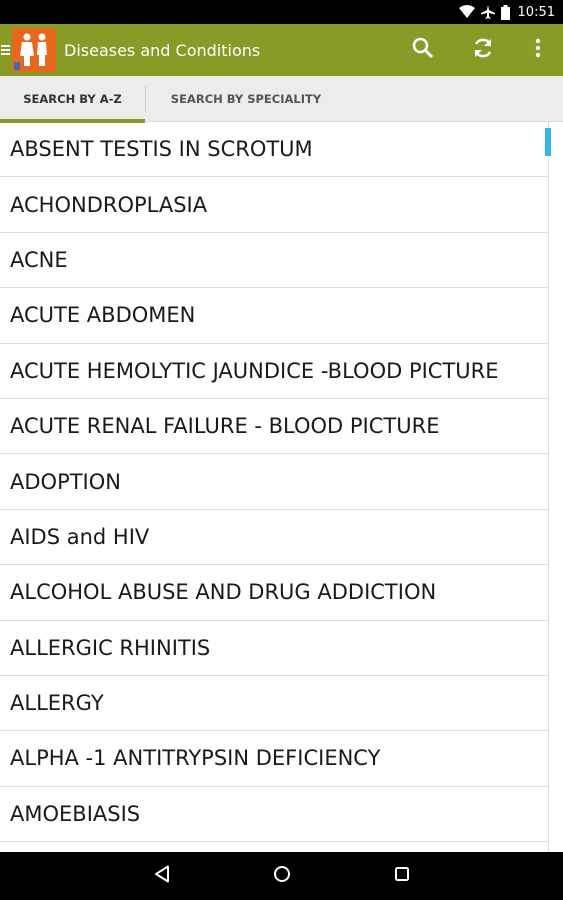  What do you see at coordinates (536, 12) in the screenshot?
I see `clock: 10:51` at bounding box center [536, 12].